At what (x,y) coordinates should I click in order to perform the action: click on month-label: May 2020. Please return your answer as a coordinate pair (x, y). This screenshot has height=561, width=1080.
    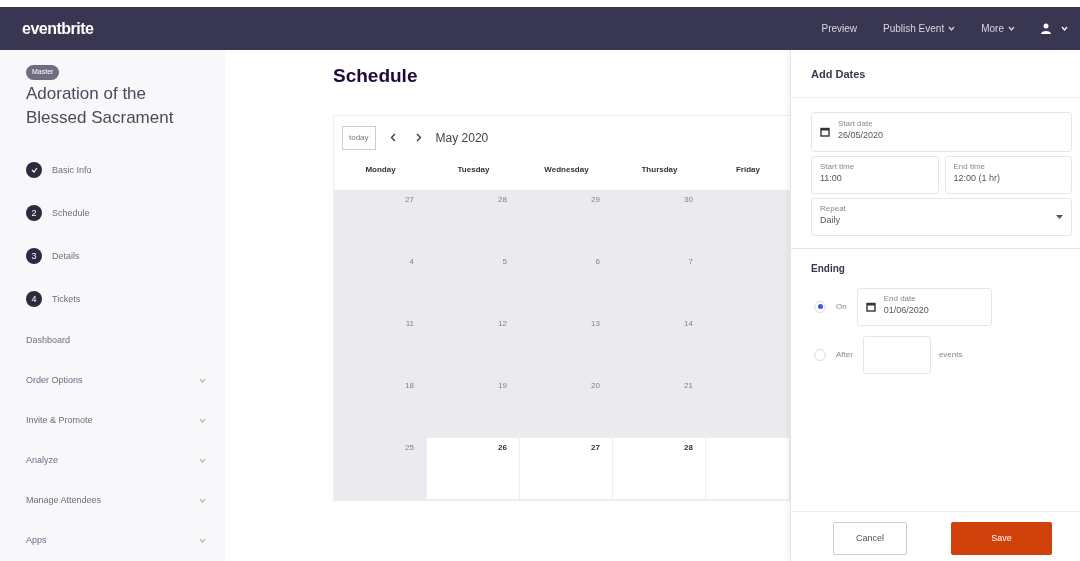
    Looking at the image, I should click on (462, 138).